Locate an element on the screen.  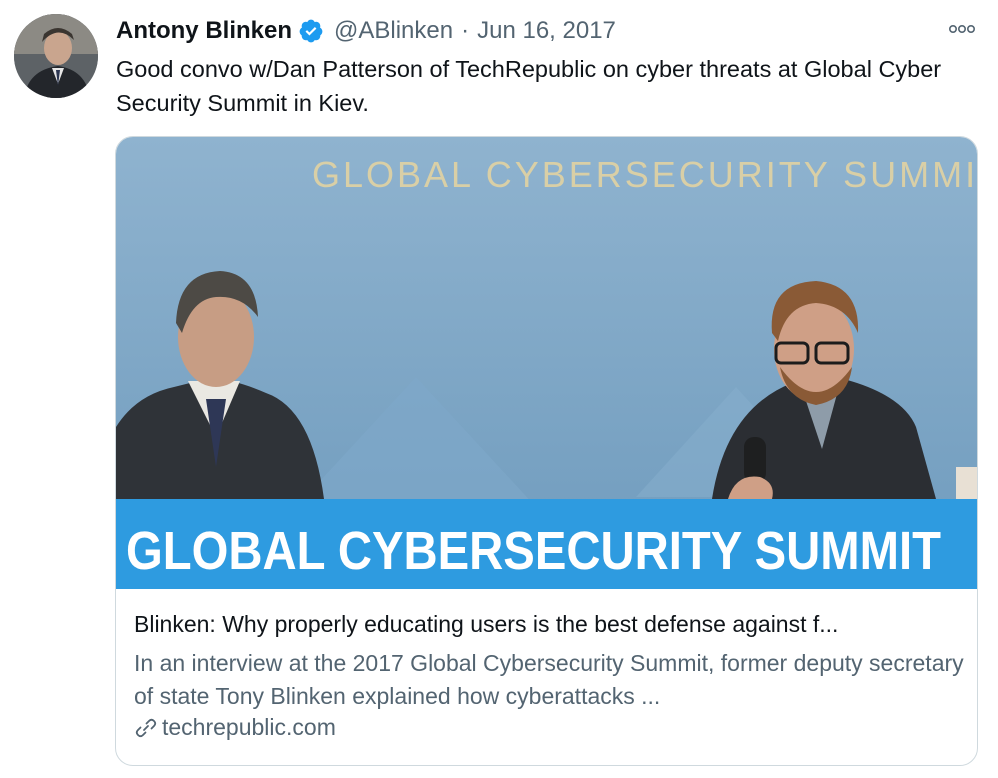
author-avatar is located at coordinates (56, 56).